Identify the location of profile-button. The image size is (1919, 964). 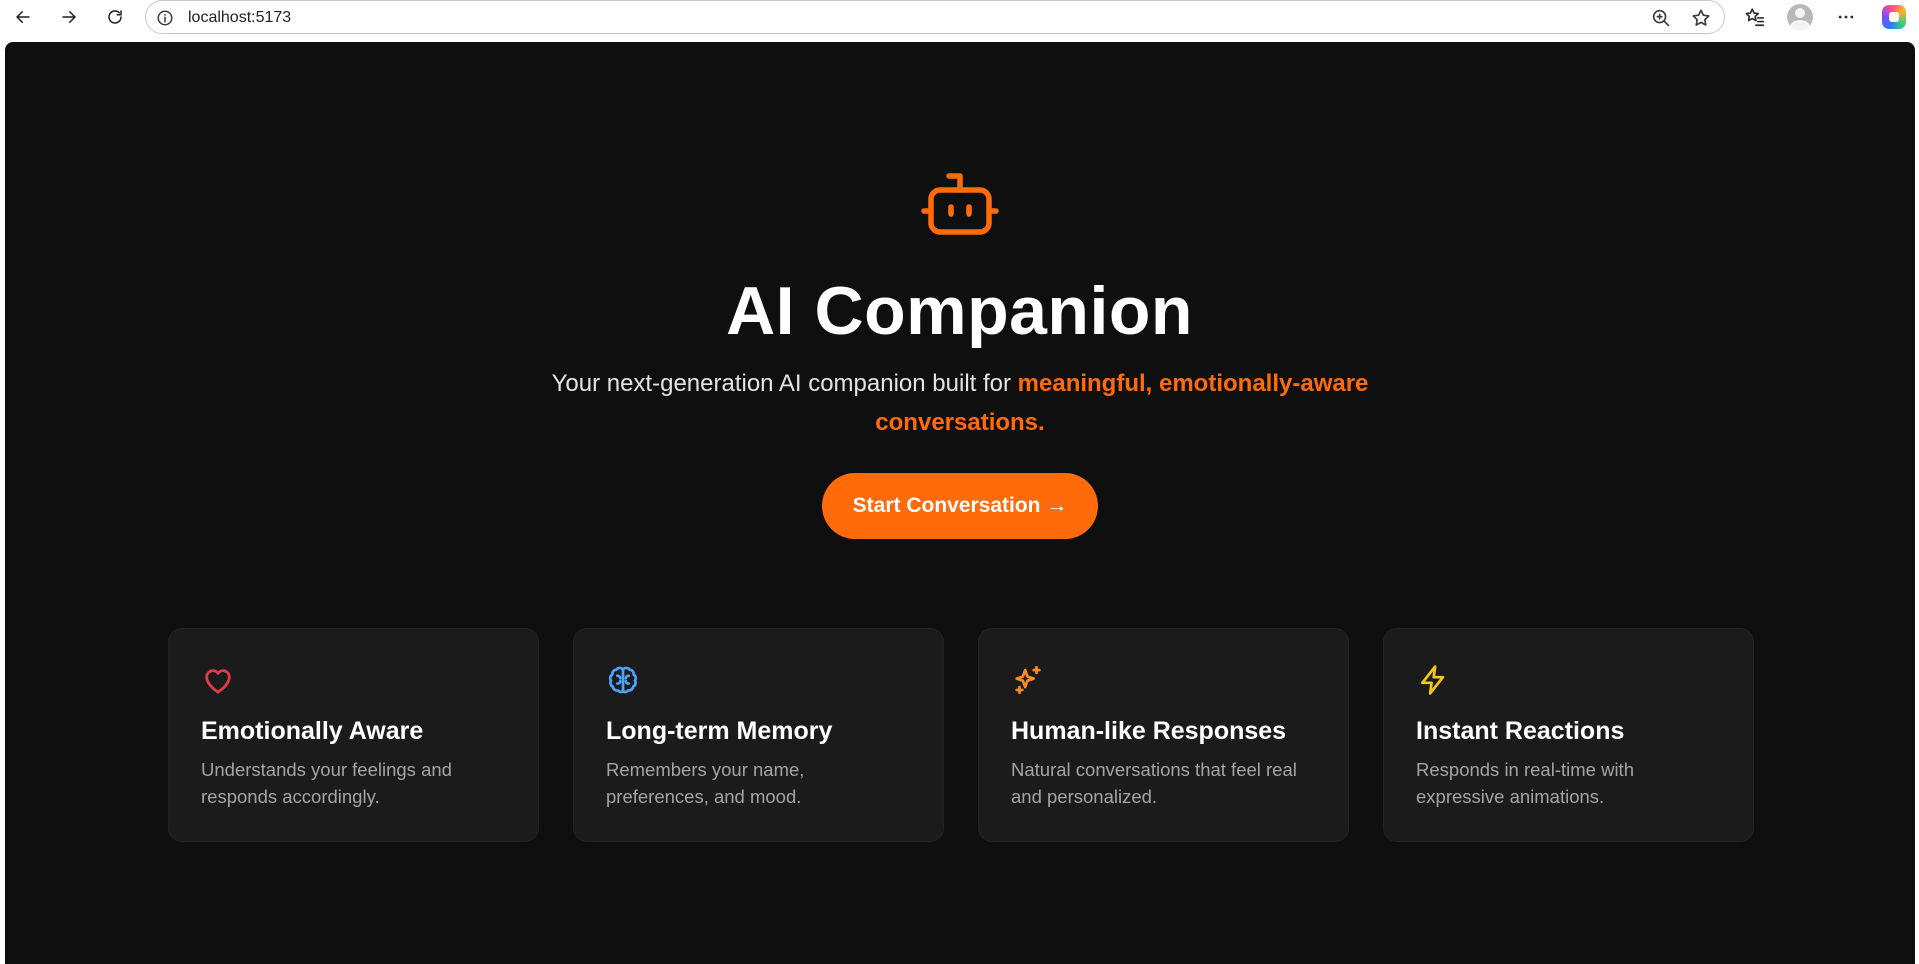
(1800, 17).